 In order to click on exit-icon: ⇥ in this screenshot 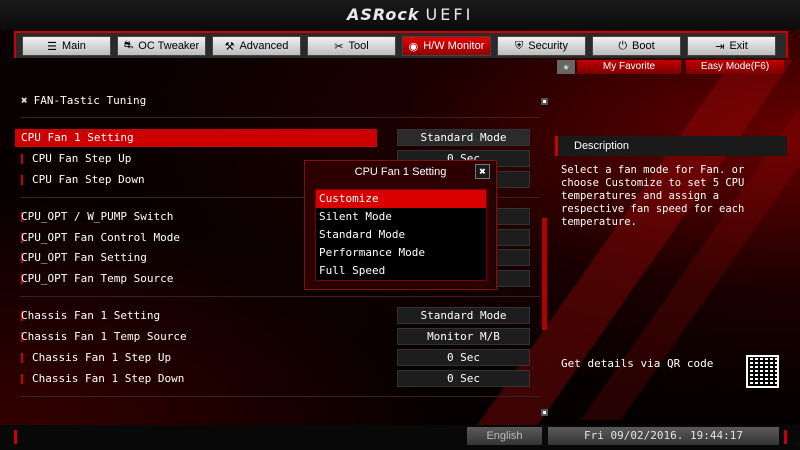, I will do `click(720, 46)`.